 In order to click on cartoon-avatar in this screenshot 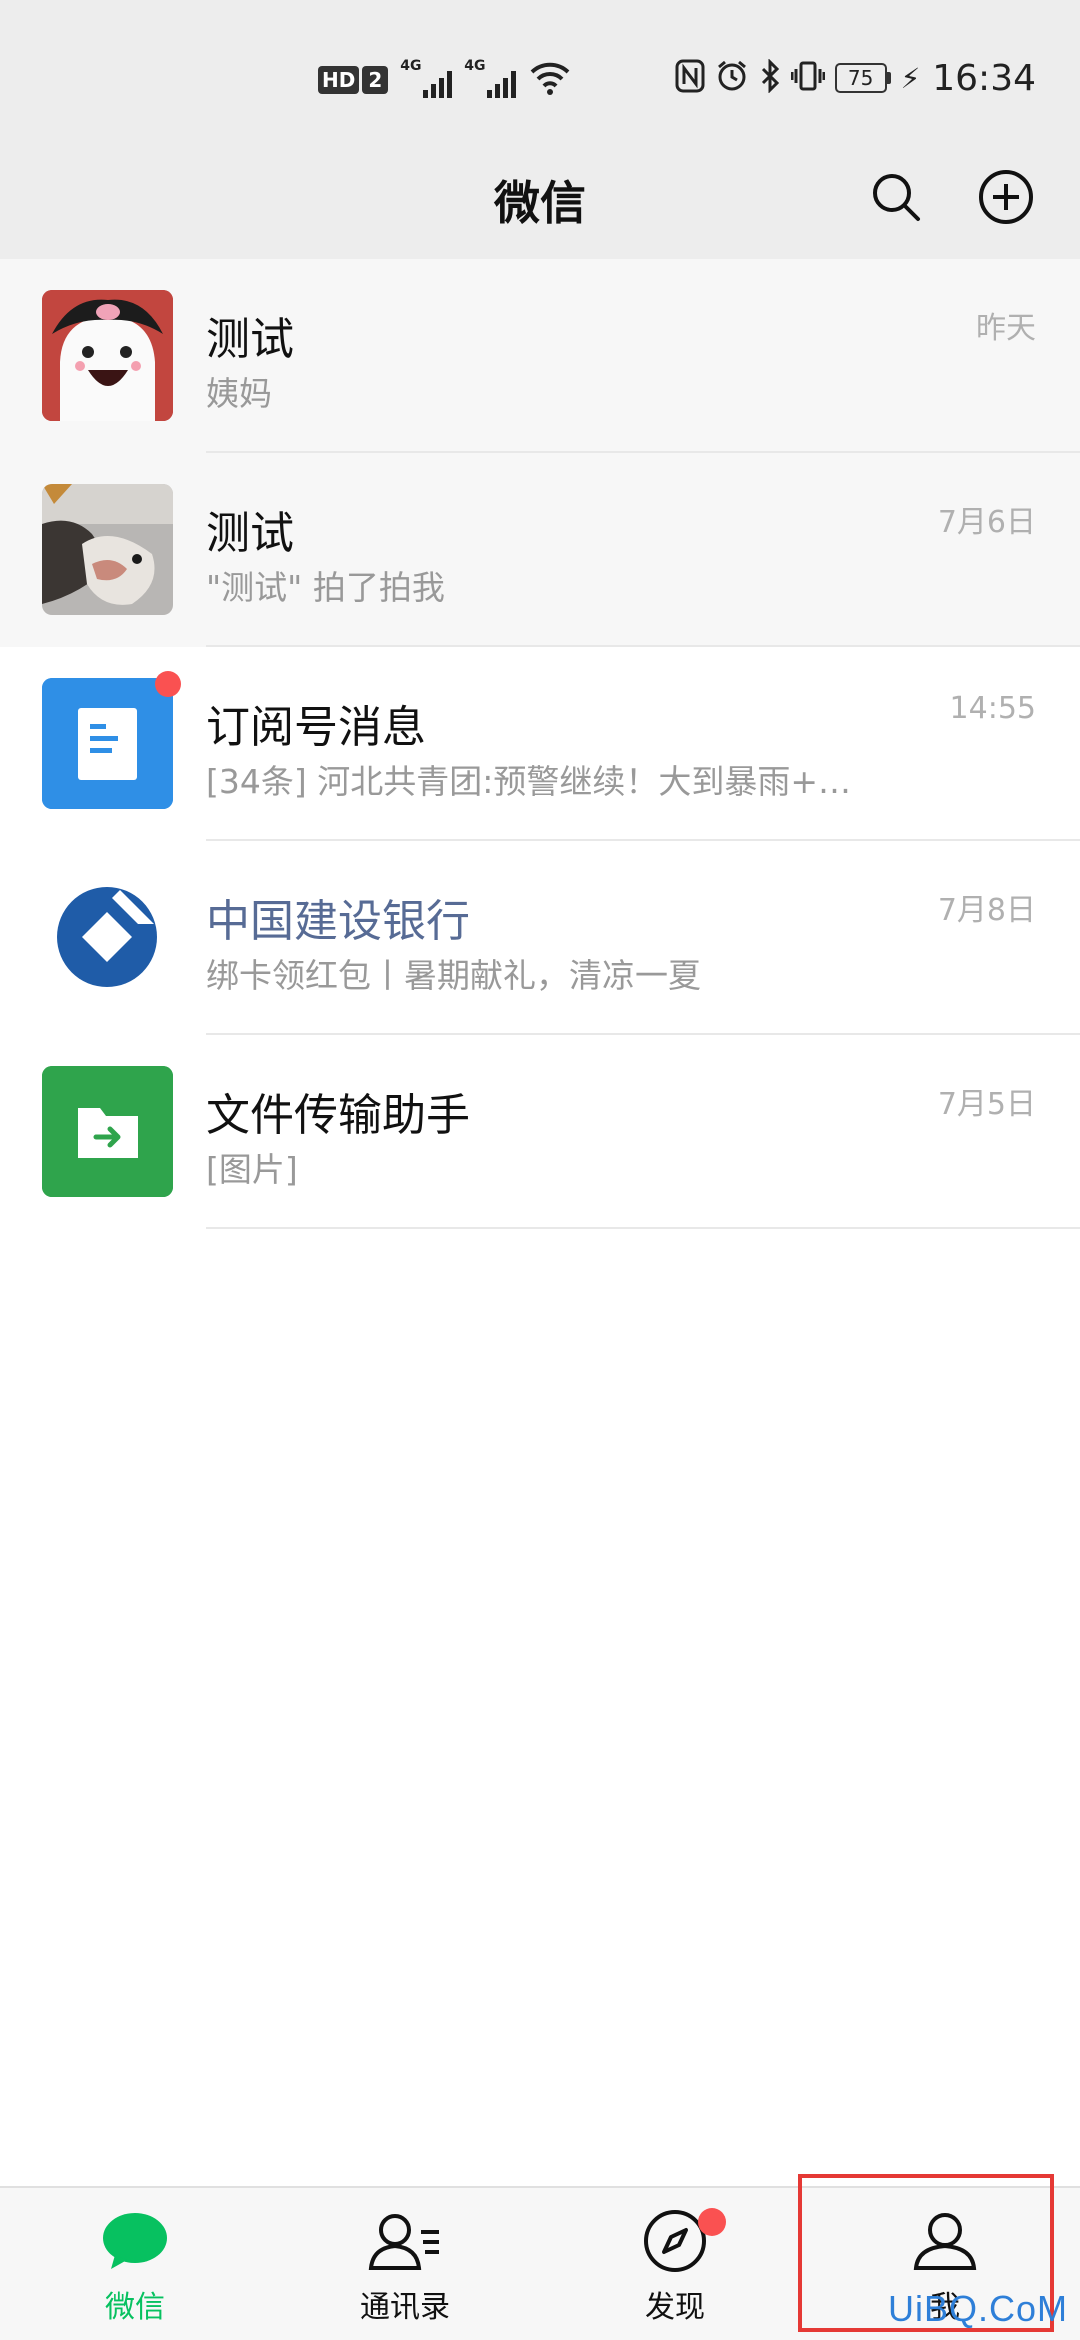, I will do `click(107, 355)`.